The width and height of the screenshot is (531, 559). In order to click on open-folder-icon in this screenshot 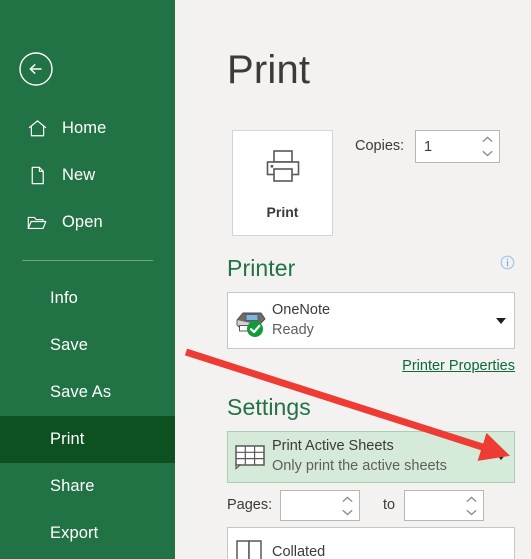, I will do `click(37, 223)`.